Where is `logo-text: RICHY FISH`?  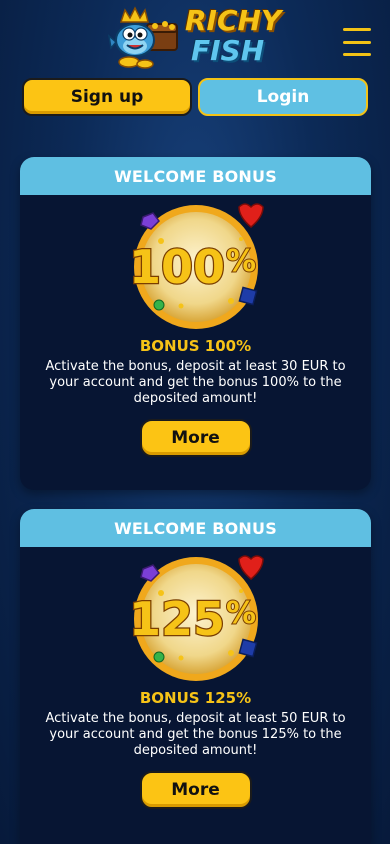
logo-text: RICHY FISH is located at coordinates (237, 36).